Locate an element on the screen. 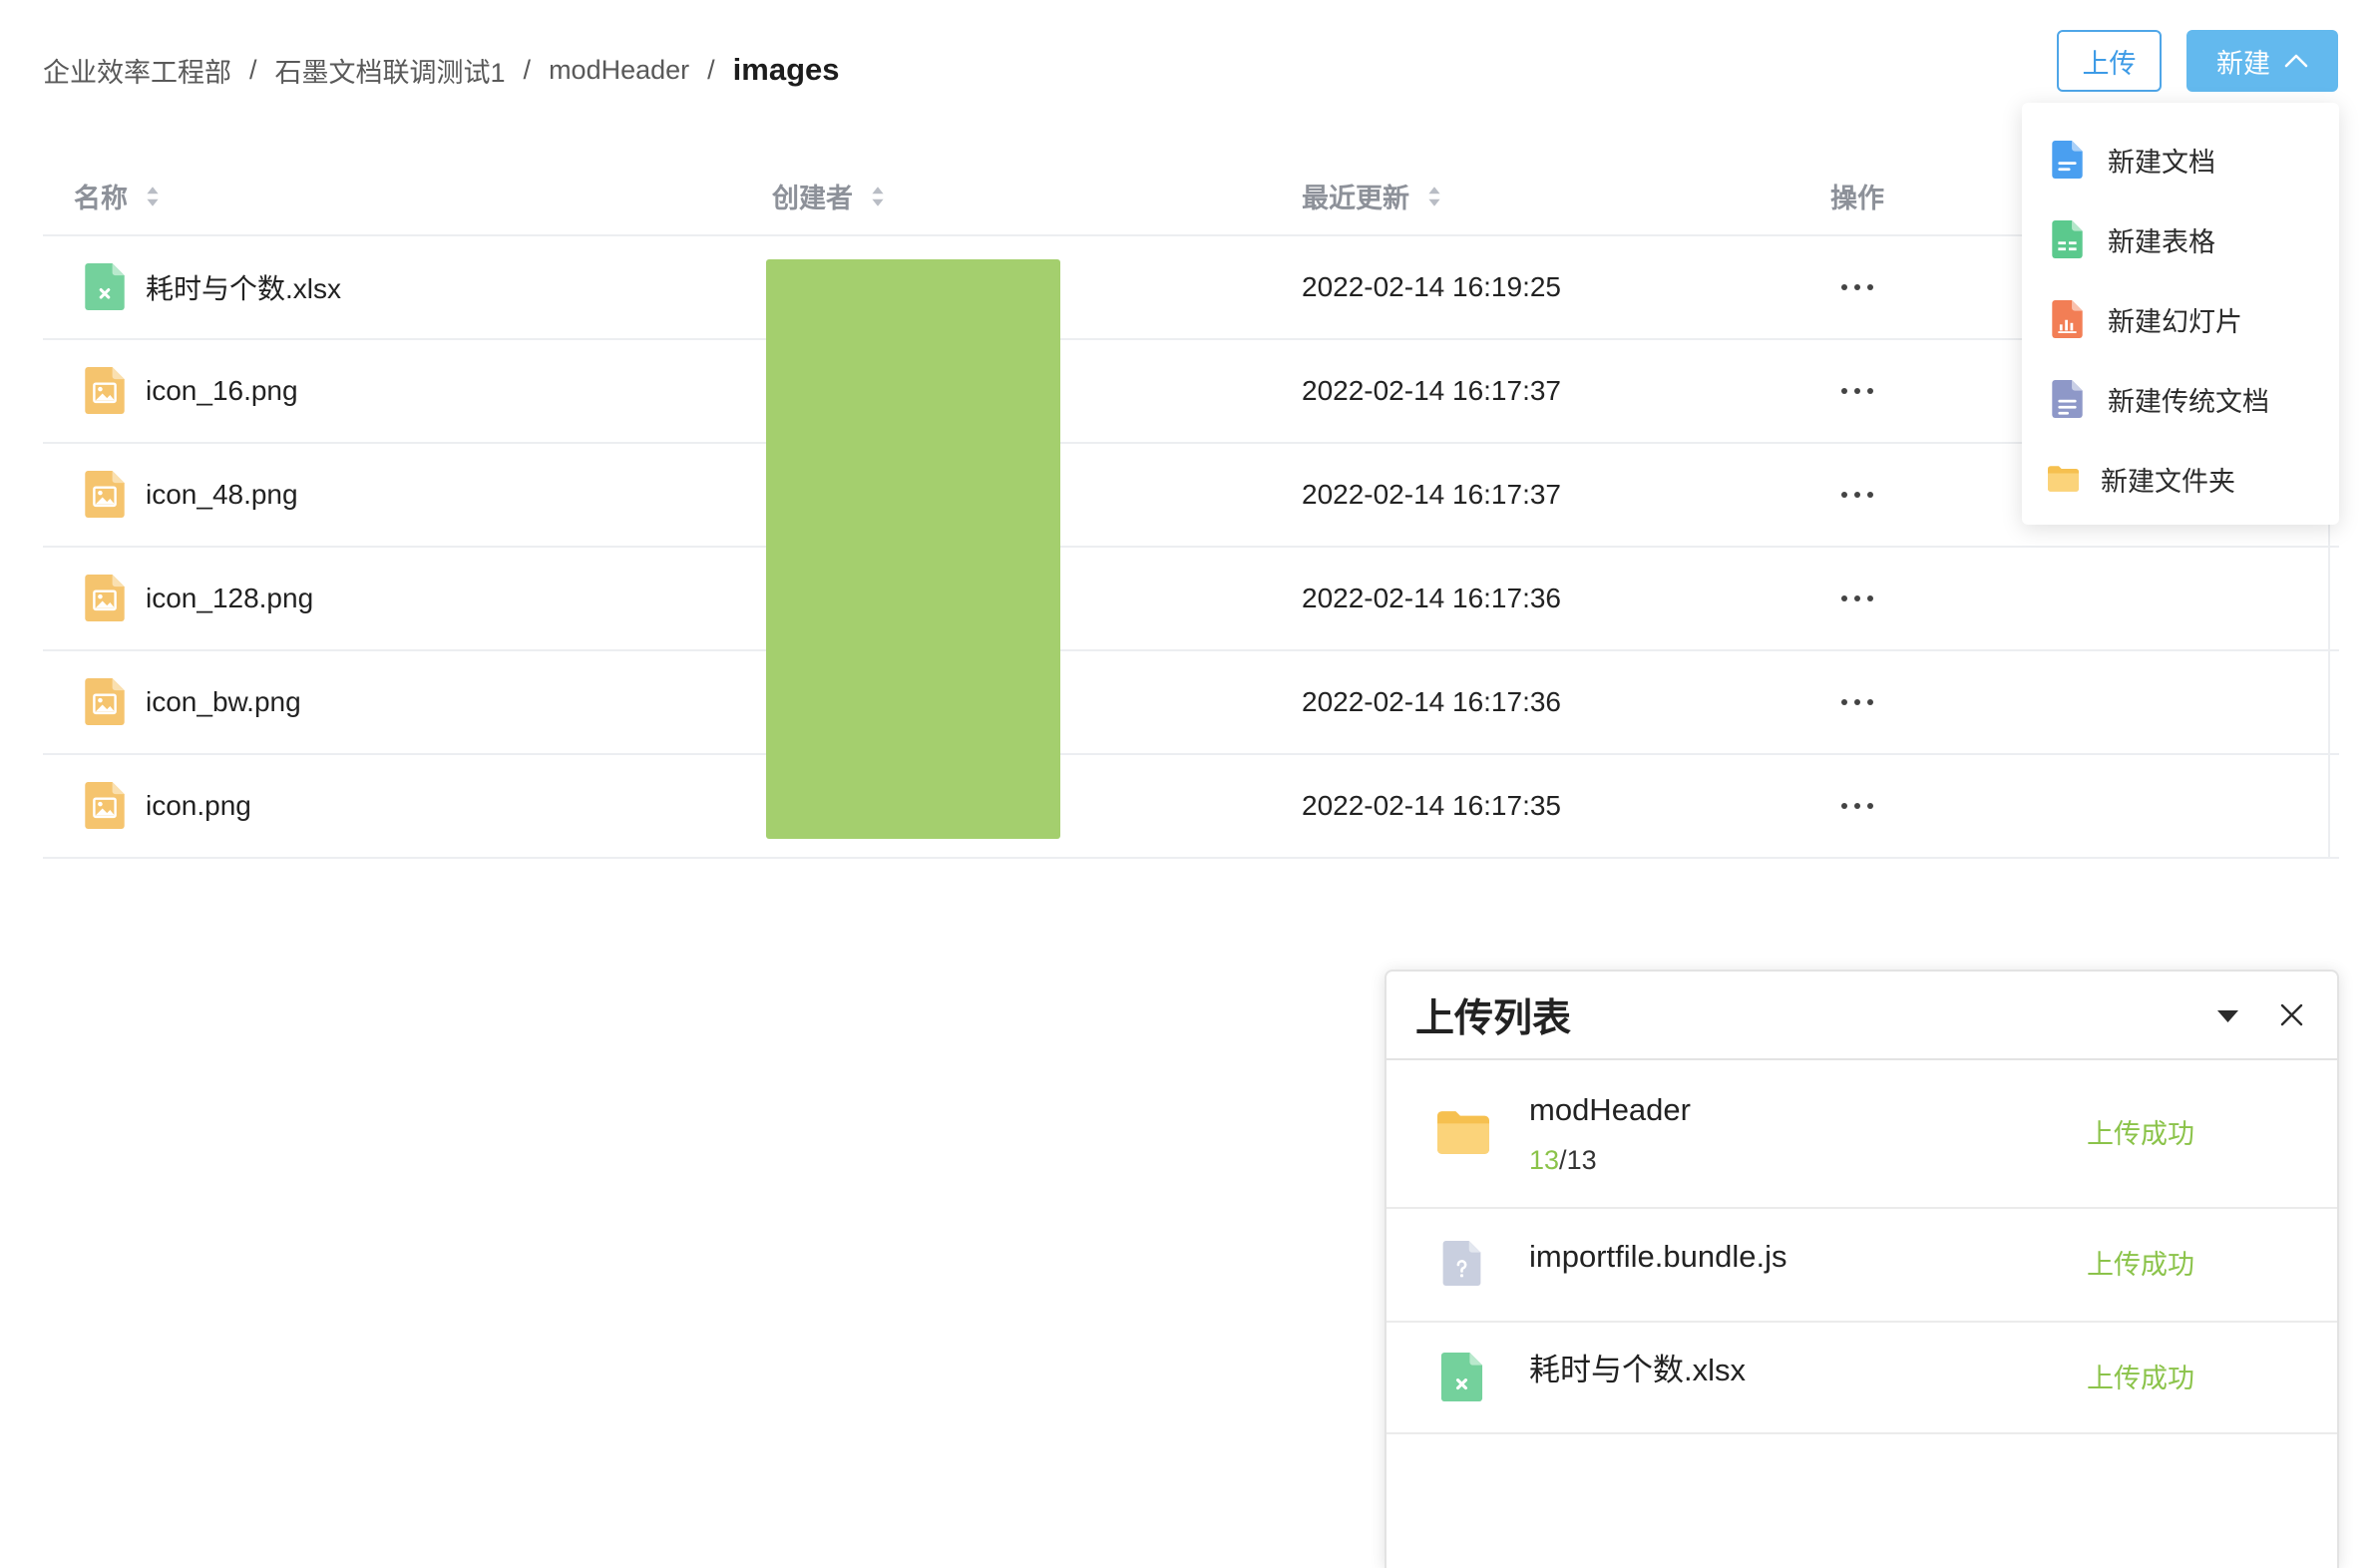 Image resolution: width=2378 pixels, height=1568 pixels. upload-panel-header: 上传列表 is located at coordinates (1862, 1016).